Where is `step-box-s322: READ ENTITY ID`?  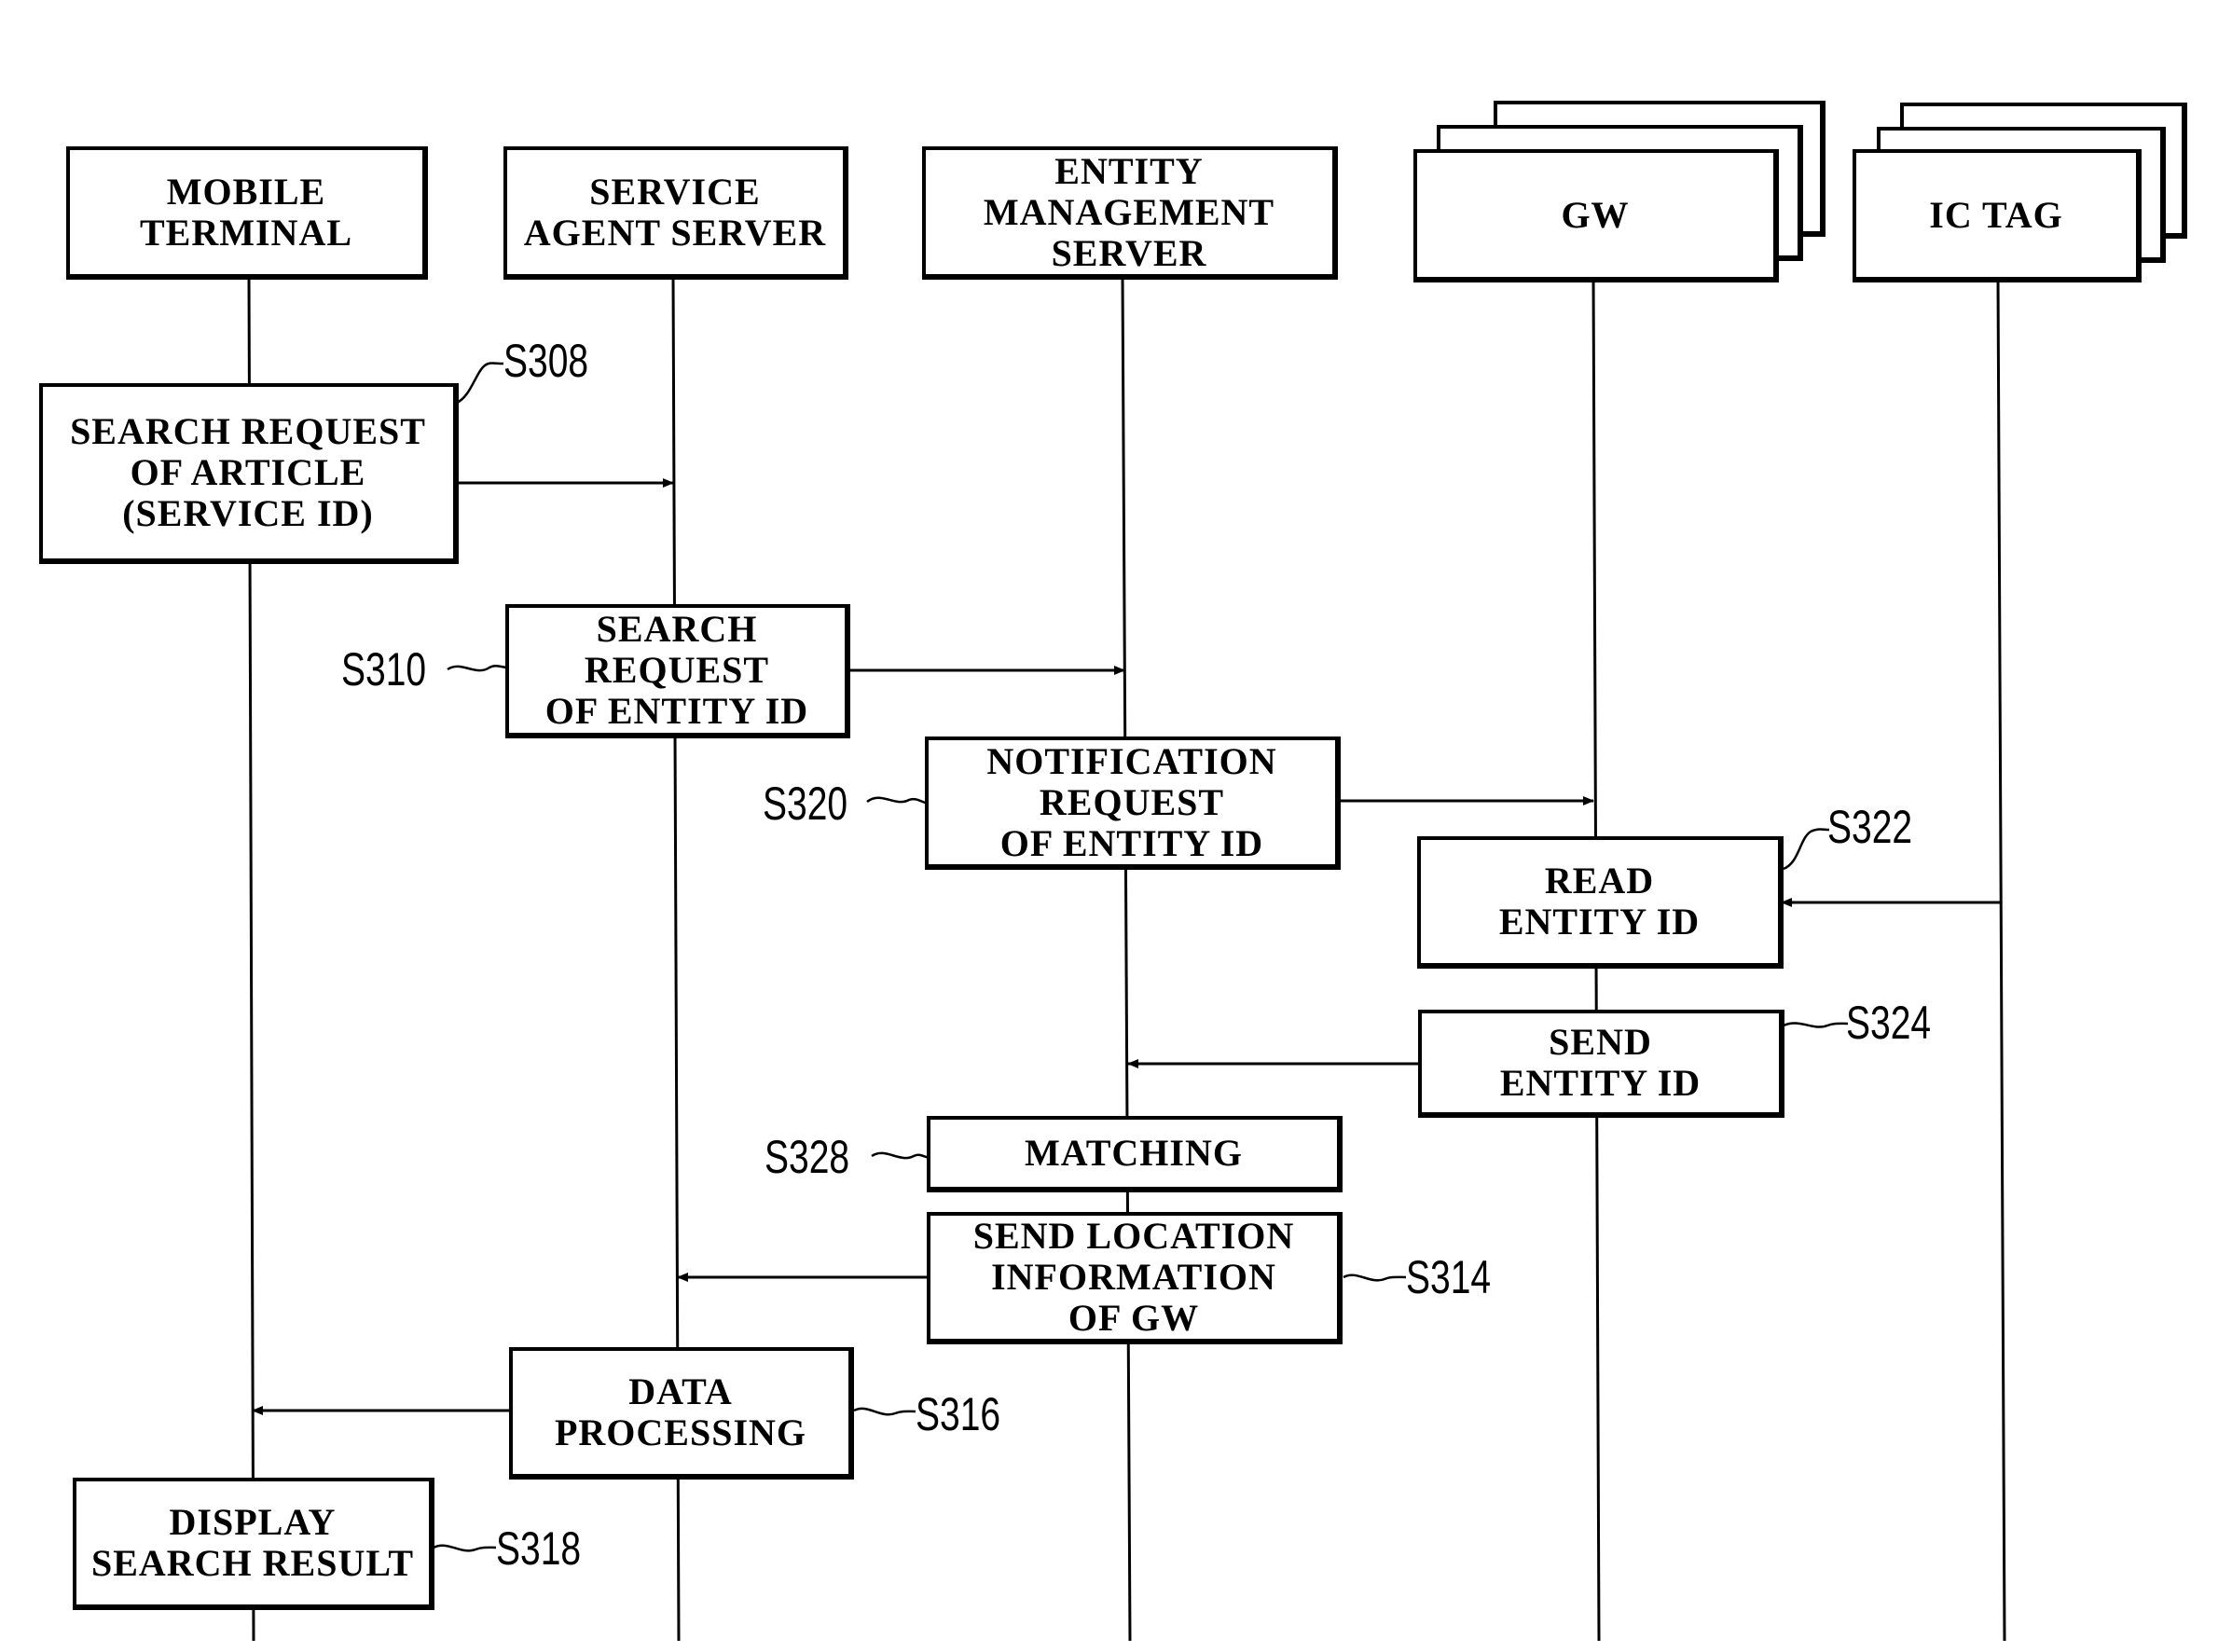 step-box-s322: READ ENTITY ID is located at coordinates (1600, 903).